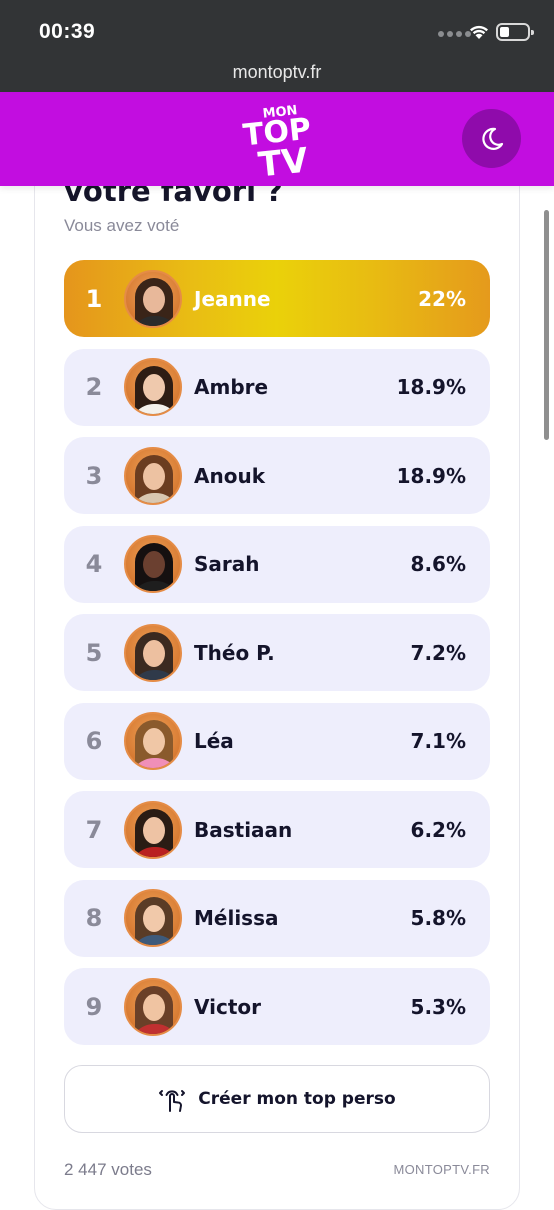  Describe the element at coordinates (227, 564) in the screenshot. I see `candidate-name: Sarah` at that location.